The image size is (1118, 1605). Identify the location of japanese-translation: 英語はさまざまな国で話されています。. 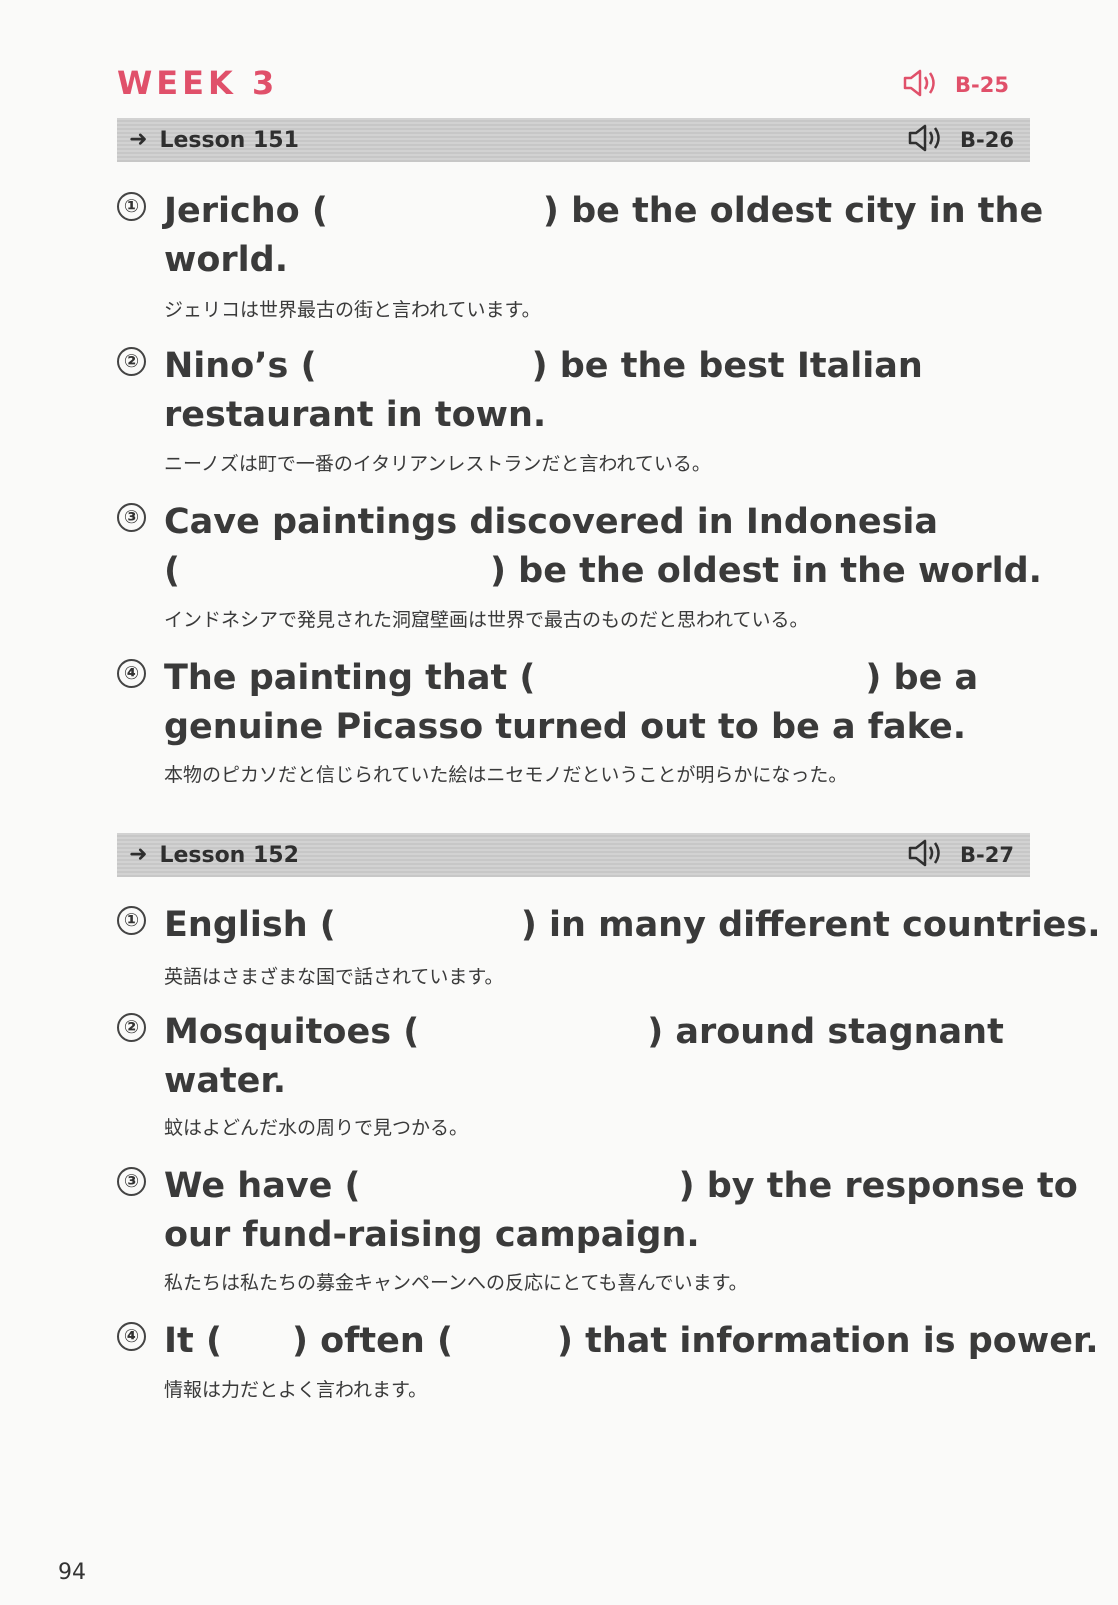
(334, 977).